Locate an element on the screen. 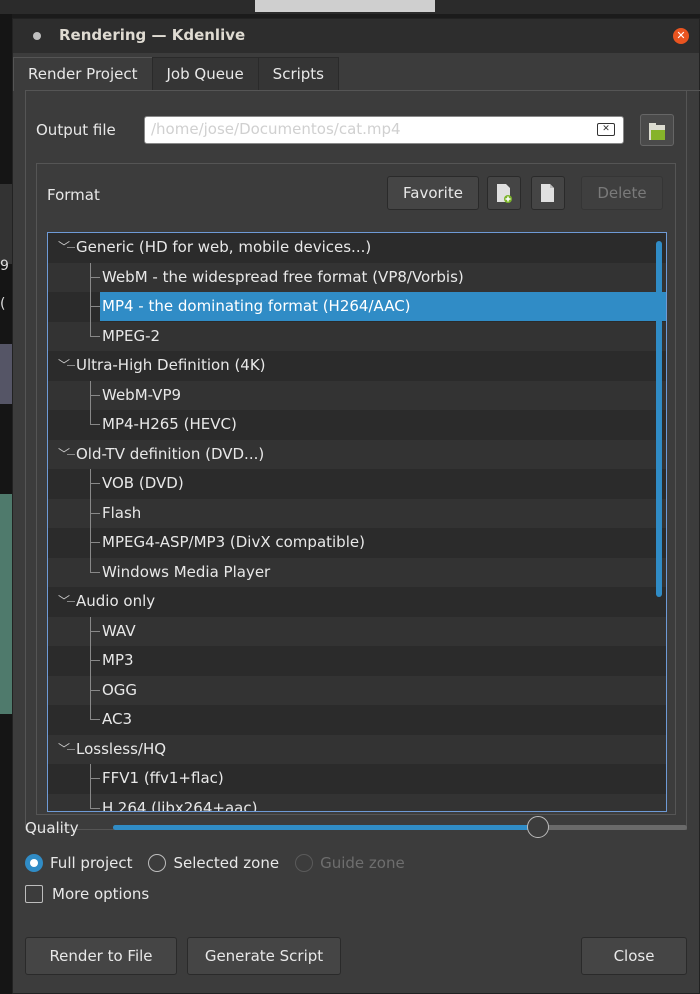 Image resolution: width=700 pixels, height=994 pixels. tab-render-project: Render Project is located at coordinates (83, 74).